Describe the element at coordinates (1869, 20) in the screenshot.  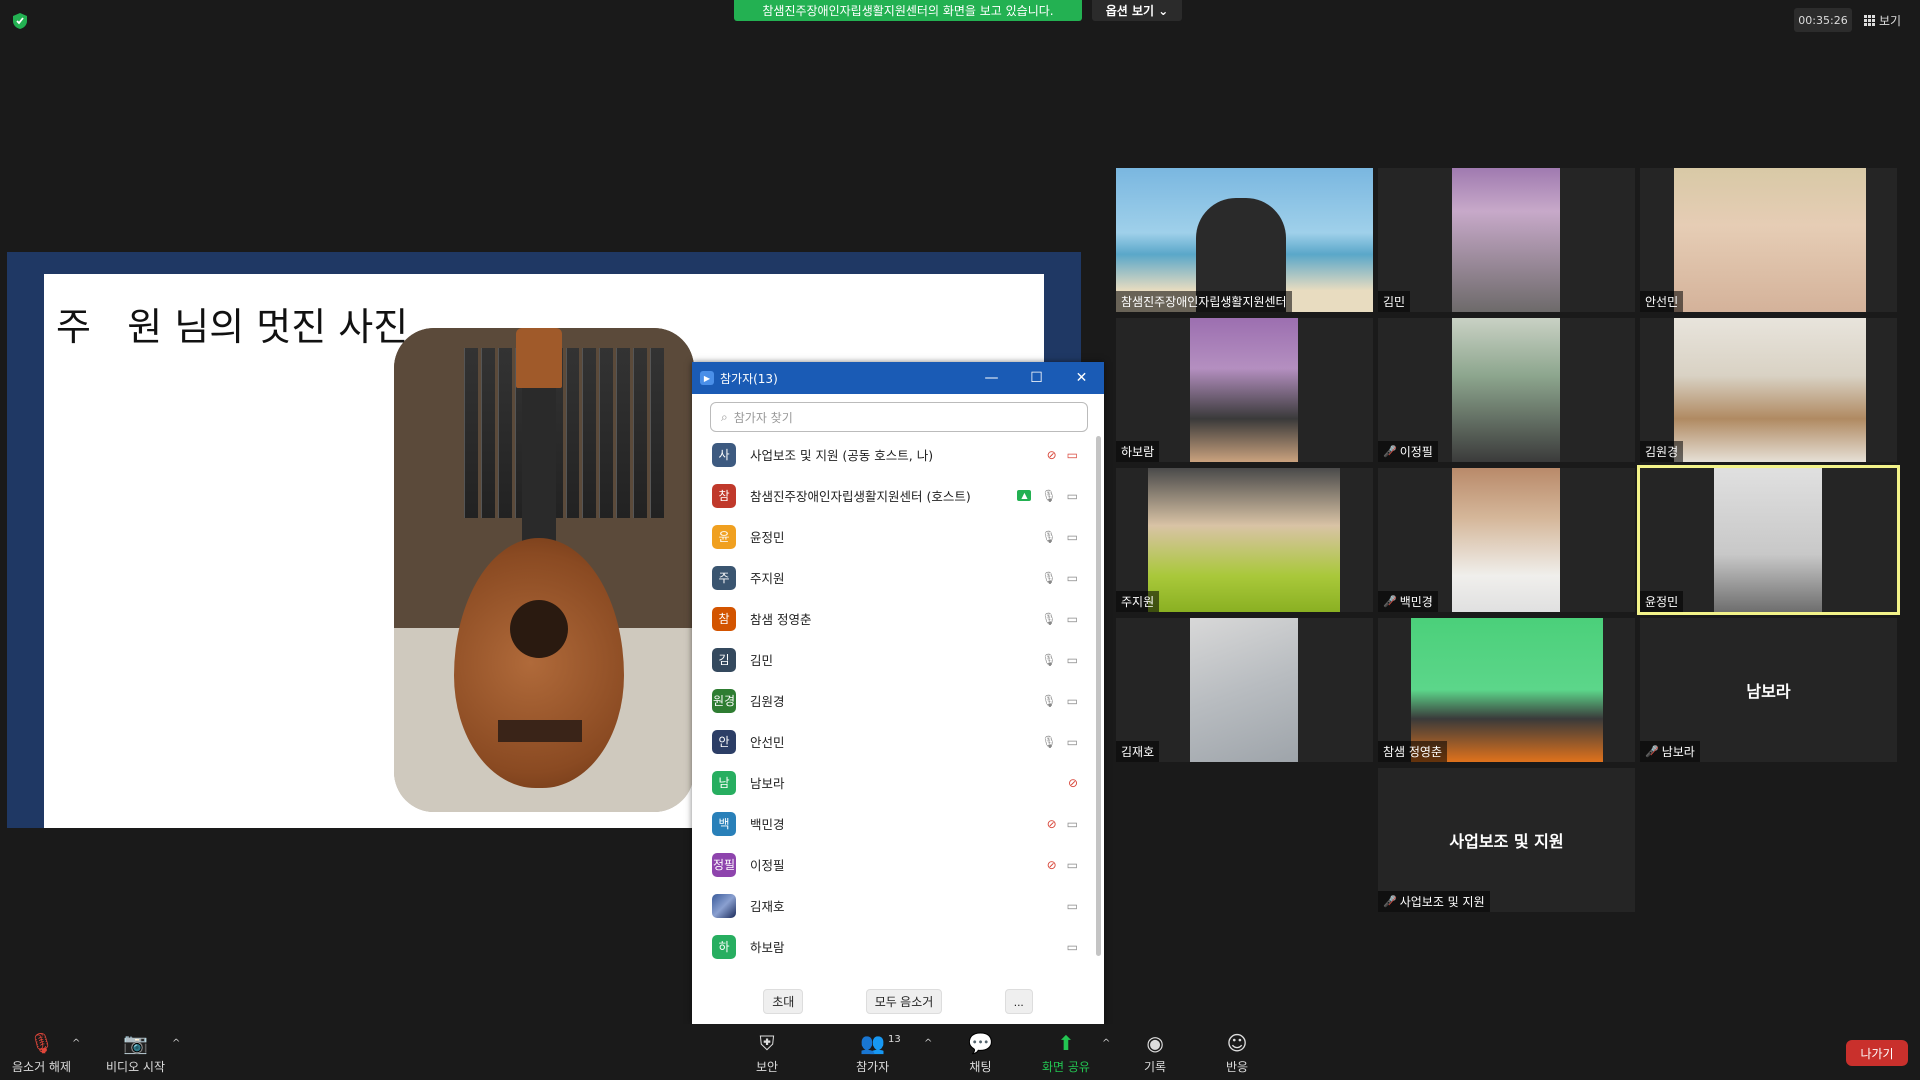
I see `grid-icon` at that location.